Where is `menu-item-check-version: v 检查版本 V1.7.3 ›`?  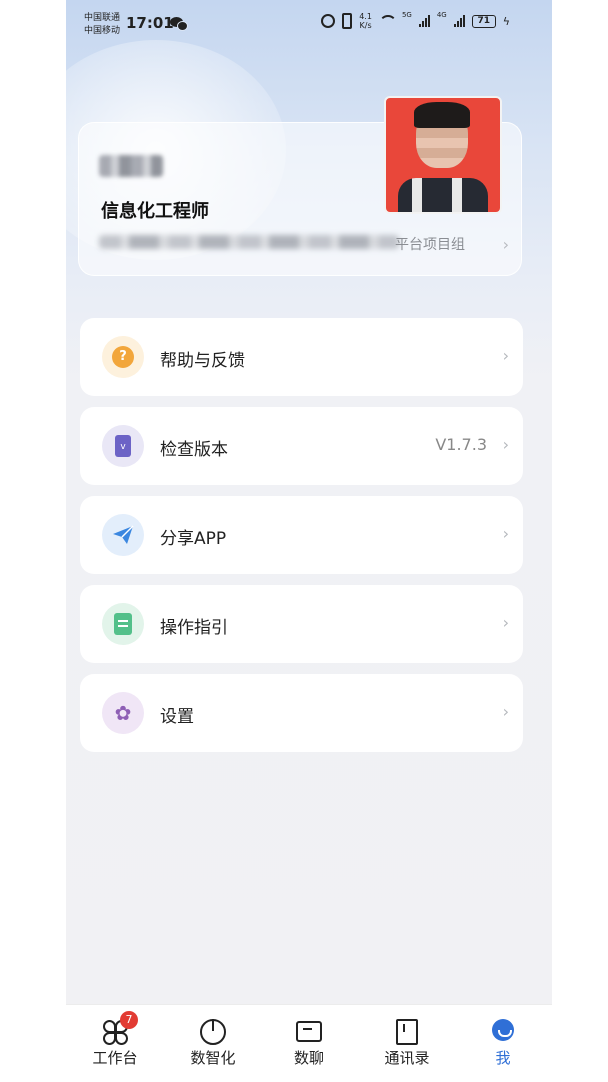 menu-item-check-version: v 检查版本 V1.7.3 › is located at coordinates (301, 446).